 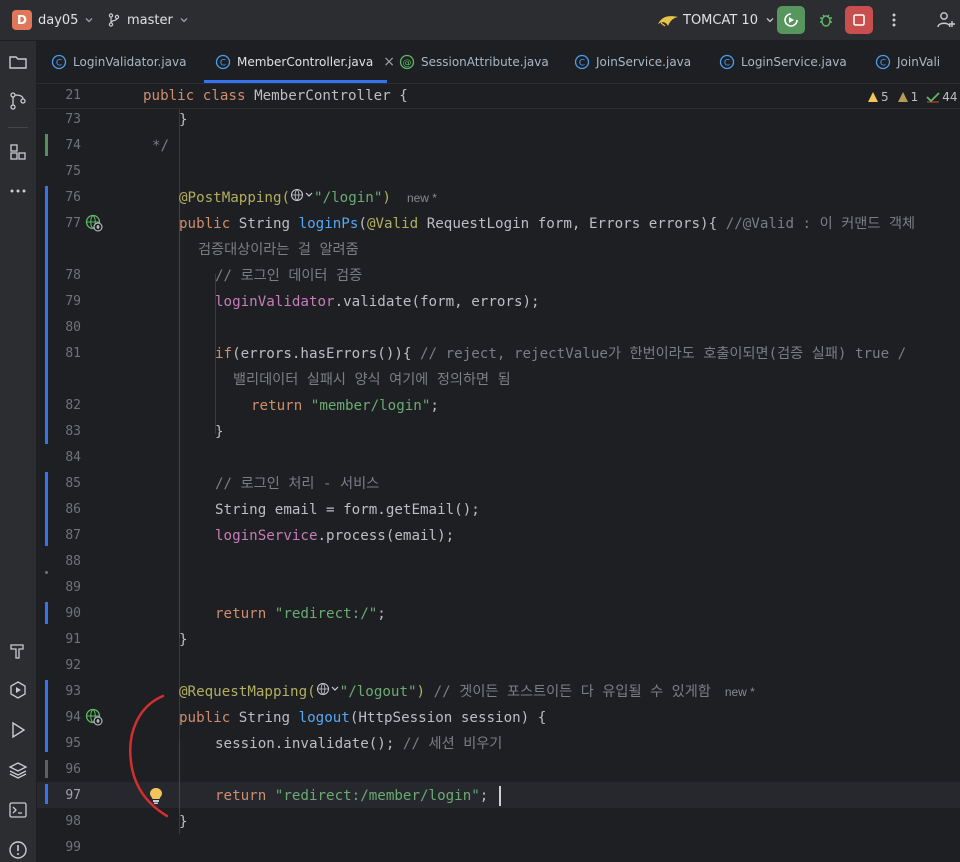 What do you see at coordinates (386, 198) in the screenshot?
I see `annotation-token: )` at bounding box center [386, 198].